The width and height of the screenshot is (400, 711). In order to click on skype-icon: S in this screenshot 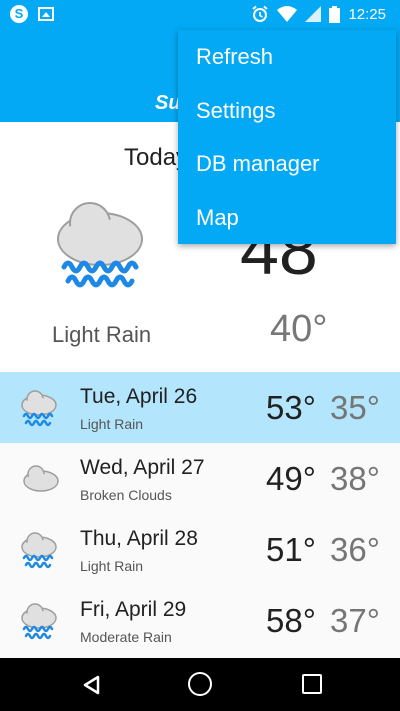, I will do `click(19, 14)`.